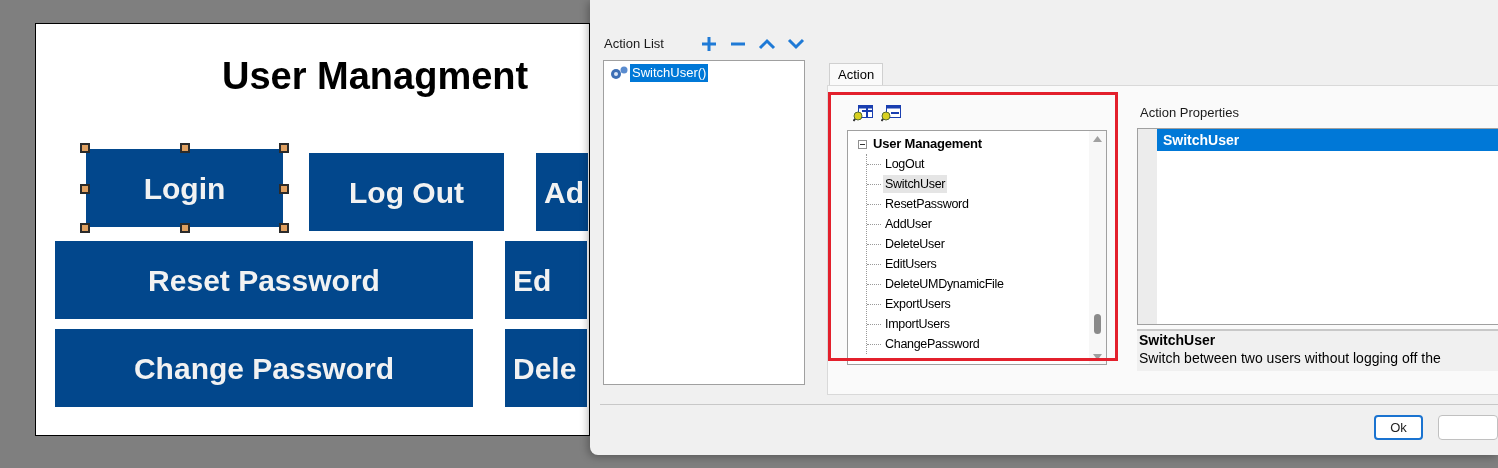  What do you see at coordinates (1097, 247) in the screenshot?
I see `scrollbar` at bounding box center [1097, 247].